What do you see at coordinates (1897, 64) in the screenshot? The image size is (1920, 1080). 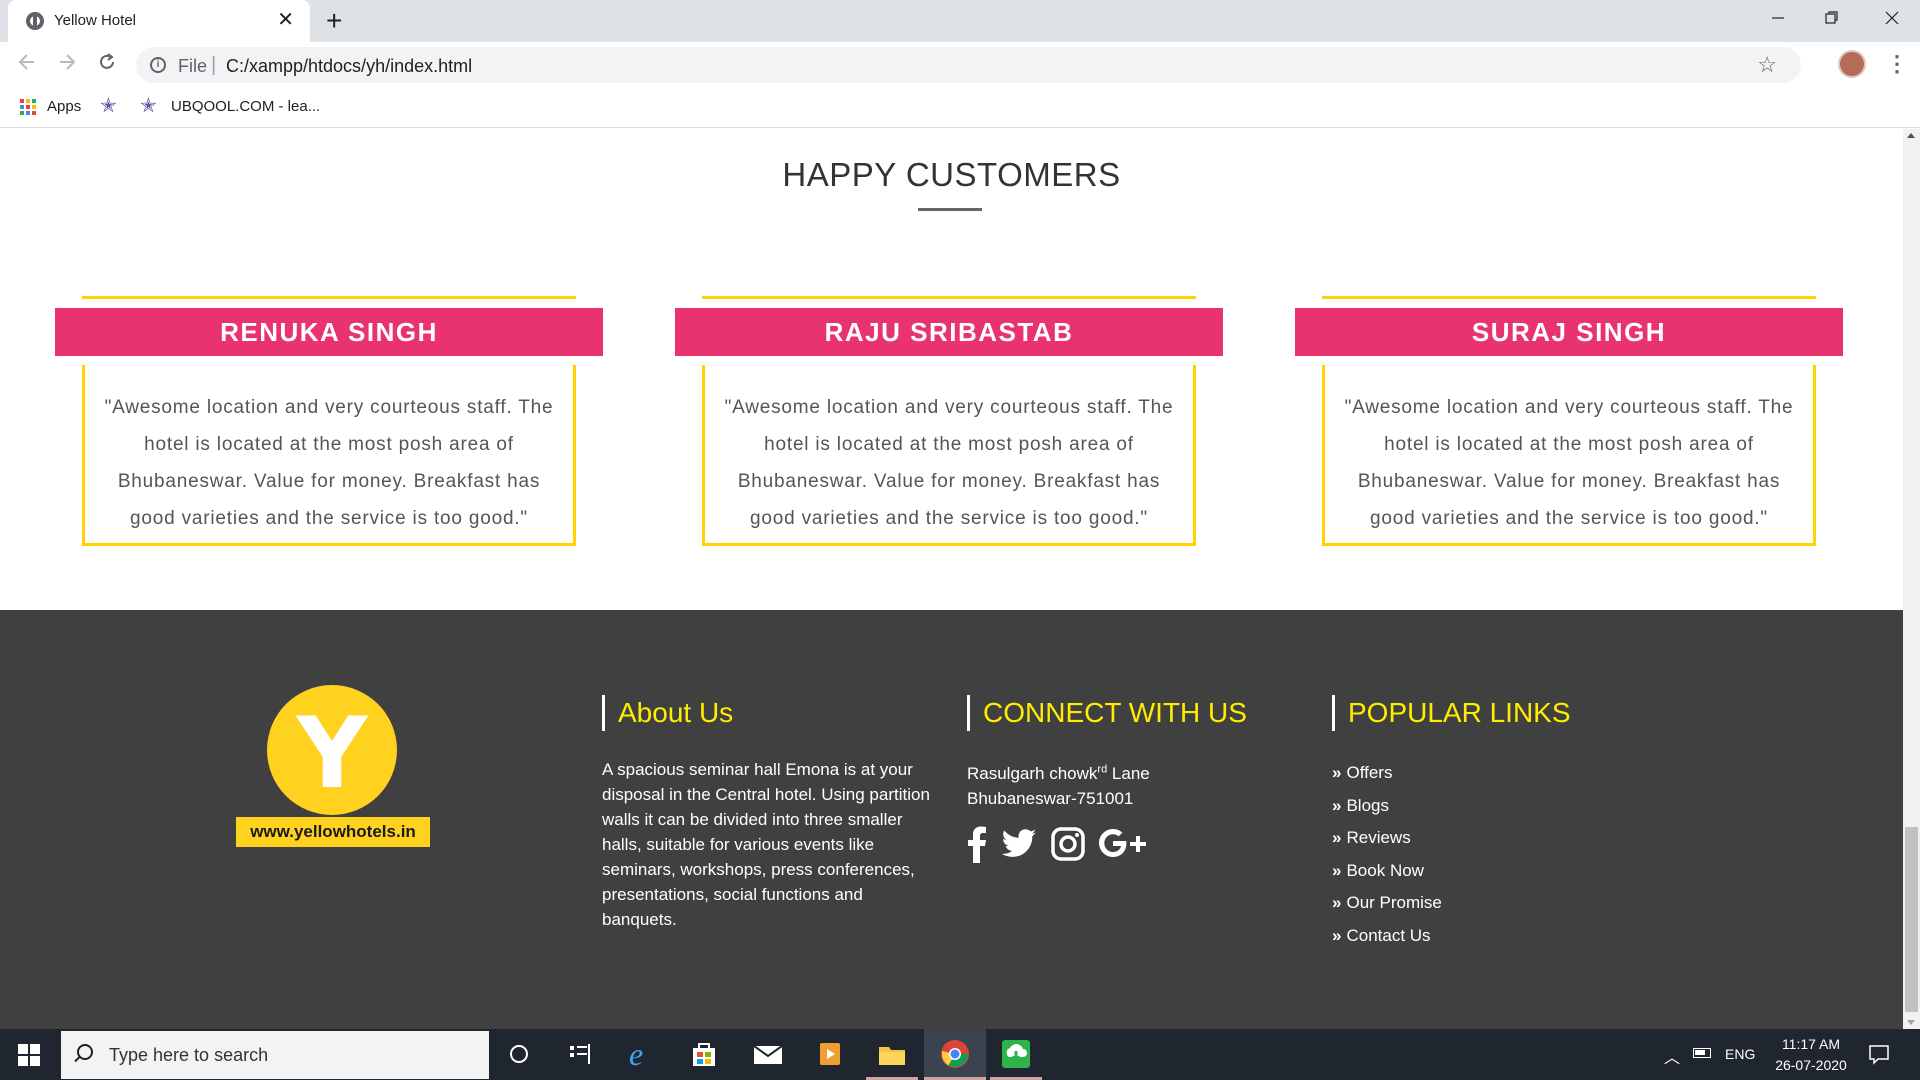 I see `more-vert-icon: ⋮` at bounding box center [1897, 64].